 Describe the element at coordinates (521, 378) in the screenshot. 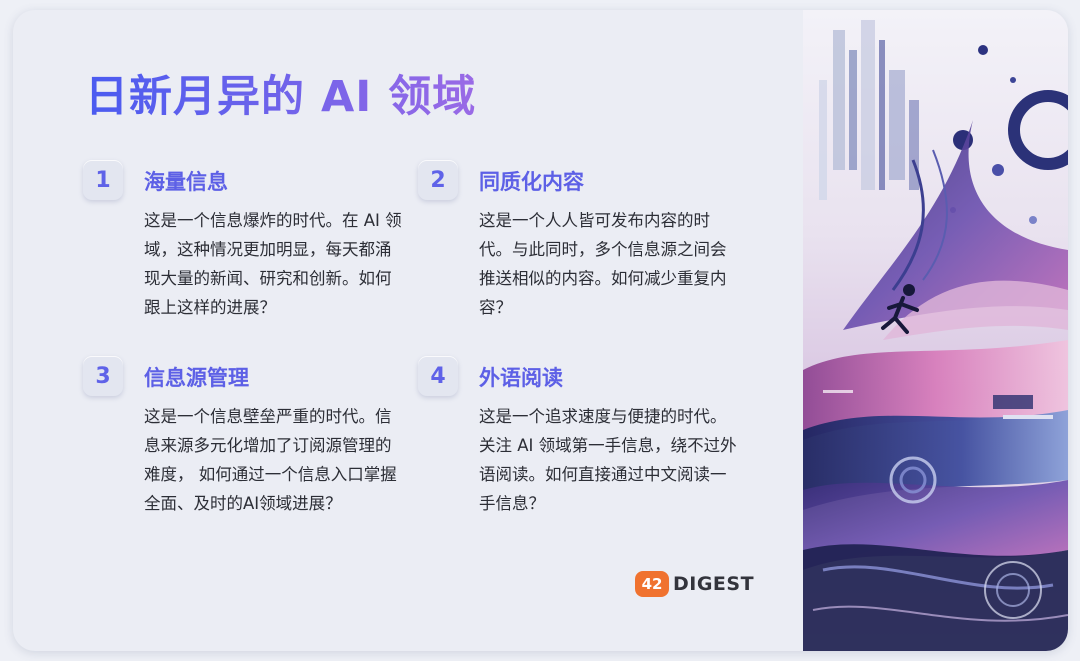

I see `feature-title-4: 外语阅读` at that location.